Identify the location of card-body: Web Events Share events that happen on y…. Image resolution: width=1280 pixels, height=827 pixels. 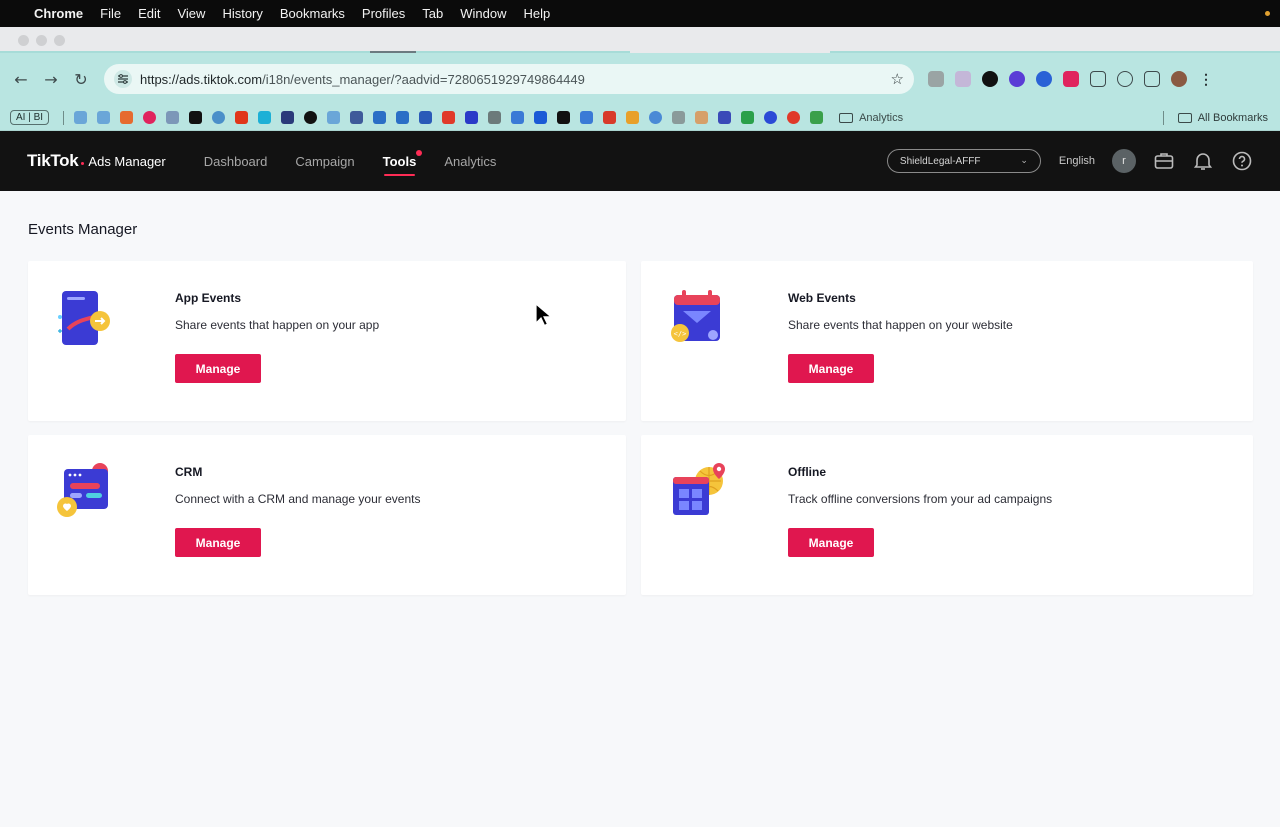
(900, 341).